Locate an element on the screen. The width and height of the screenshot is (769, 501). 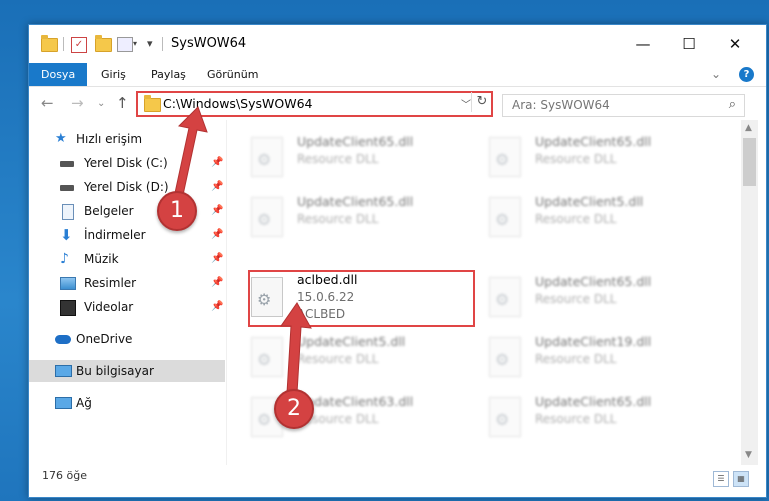
callout-2: 2 is located at coordinates (294, 409).